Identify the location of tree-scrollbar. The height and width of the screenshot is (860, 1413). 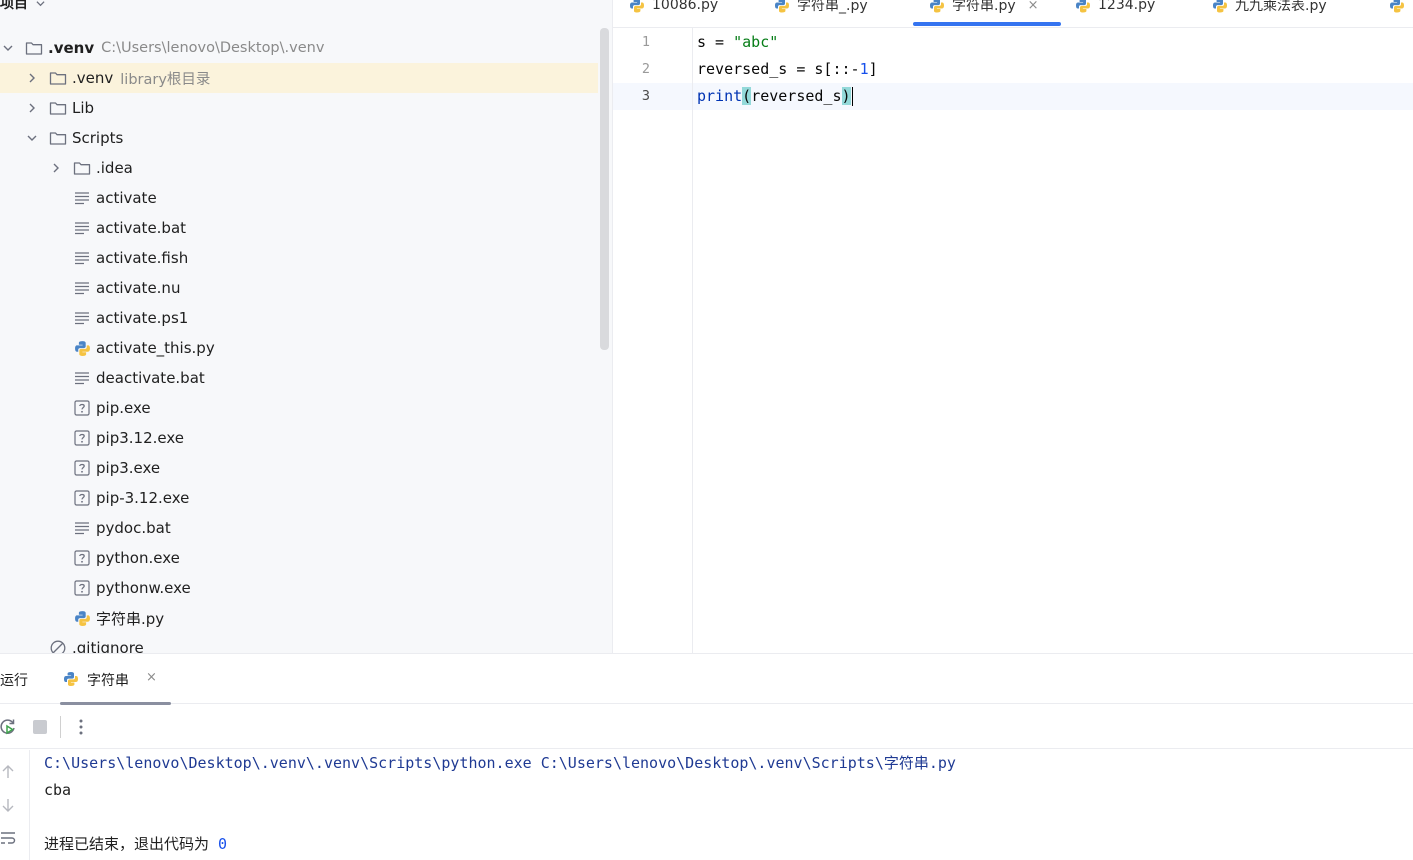
(604, 189).